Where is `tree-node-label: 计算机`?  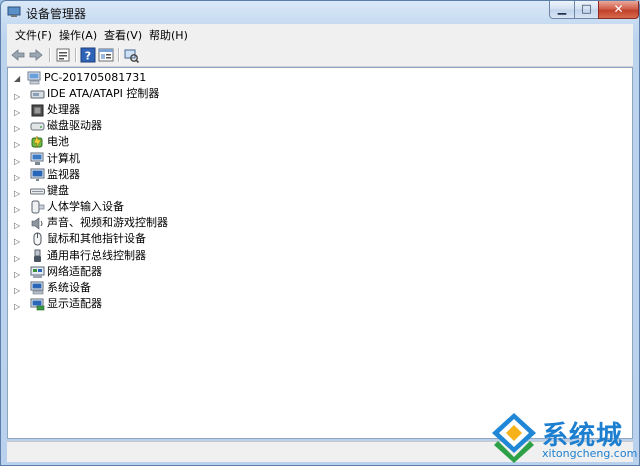 tree-node-label: 计算机 is located at coordinates (63, 158).